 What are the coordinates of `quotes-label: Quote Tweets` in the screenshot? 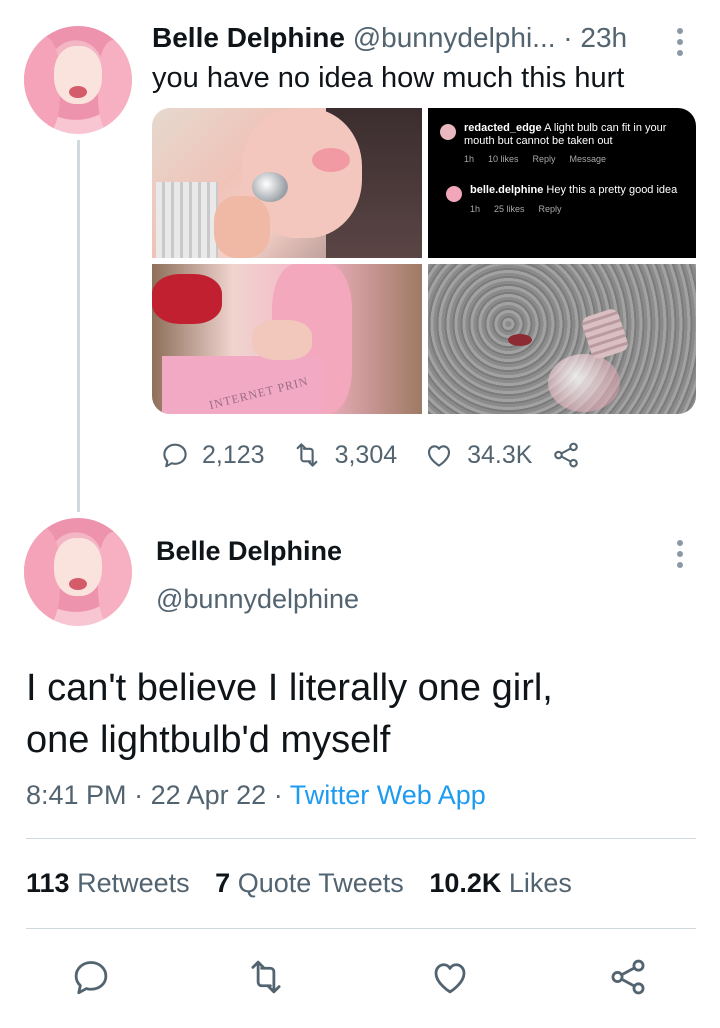 It's located at (320, 883).